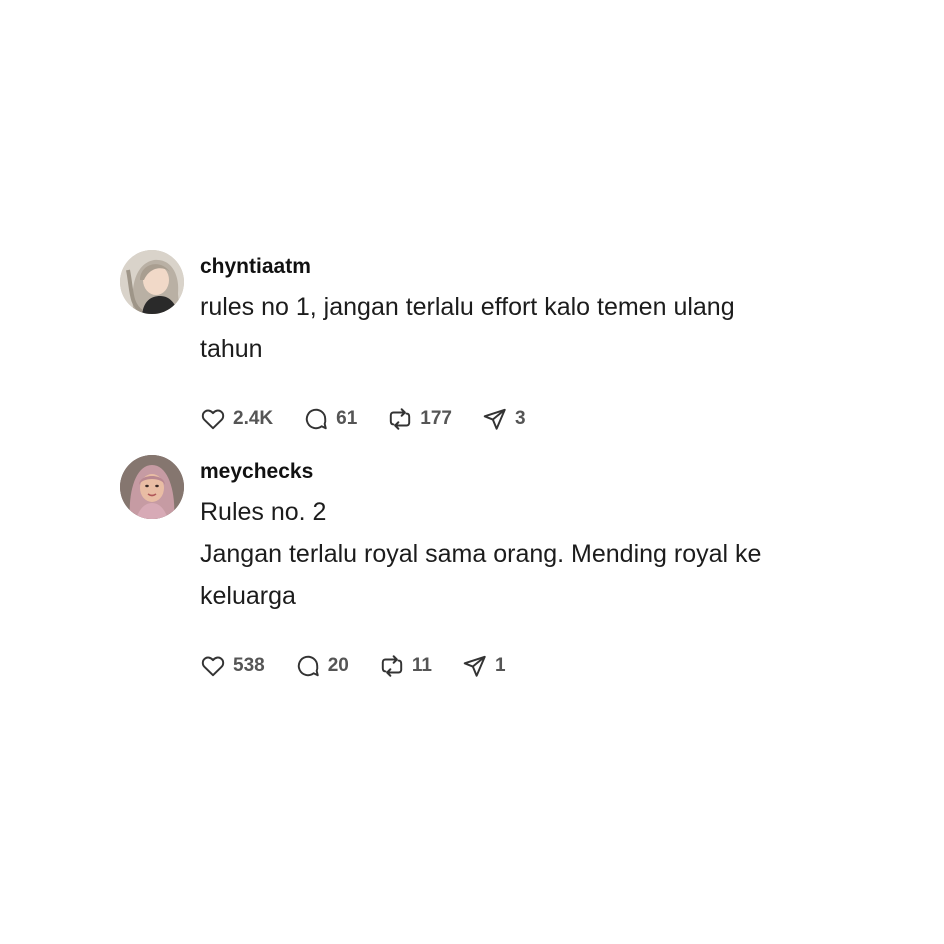  What do you see at coordinates (378, 419) in the screenshot?
I see `post-actions: 2.4K 61 177 3` at bounding box center [378, 419].